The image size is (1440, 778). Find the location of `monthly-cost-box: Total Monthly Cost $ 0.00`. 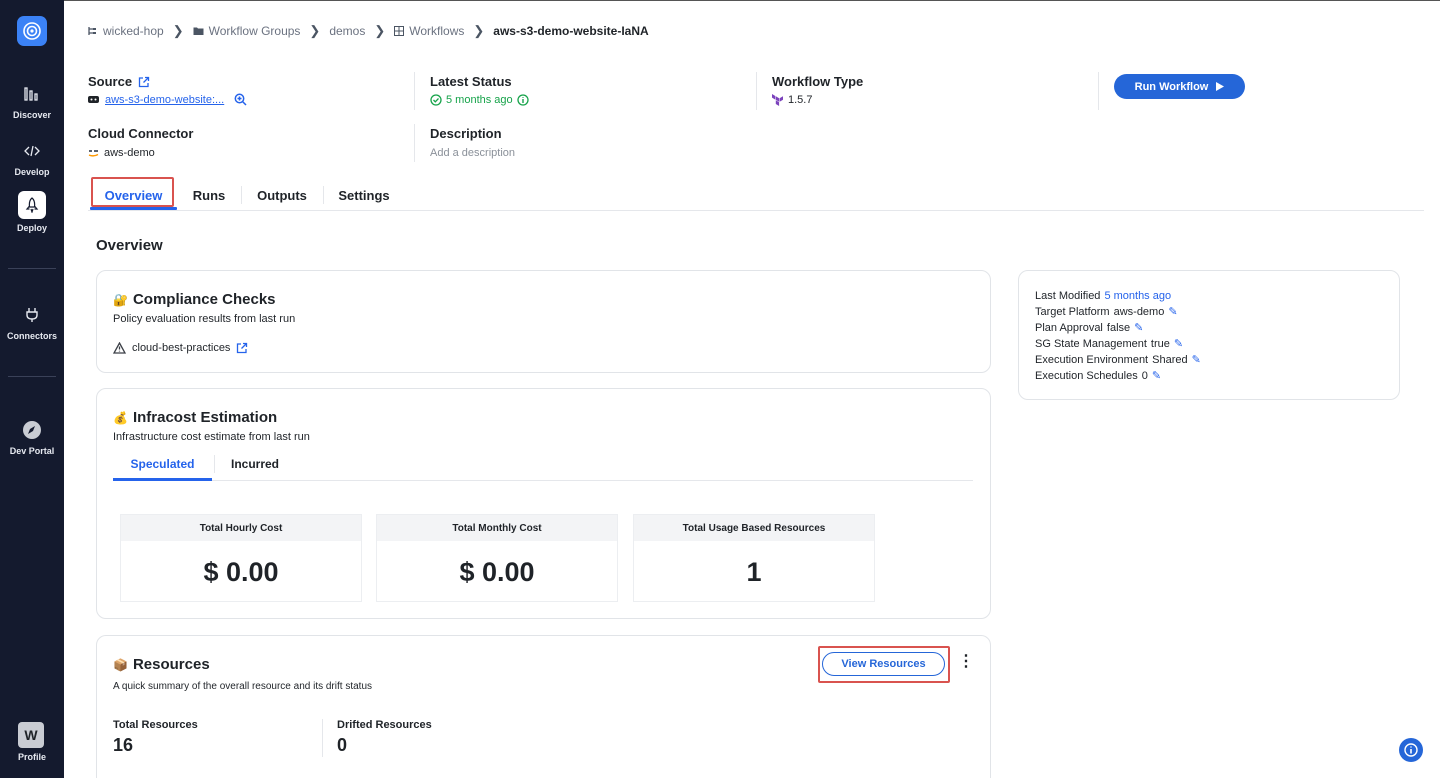

monthly-cost-box: Total Monthly Cost $ 0.00 is located at coordinates (497, 558).